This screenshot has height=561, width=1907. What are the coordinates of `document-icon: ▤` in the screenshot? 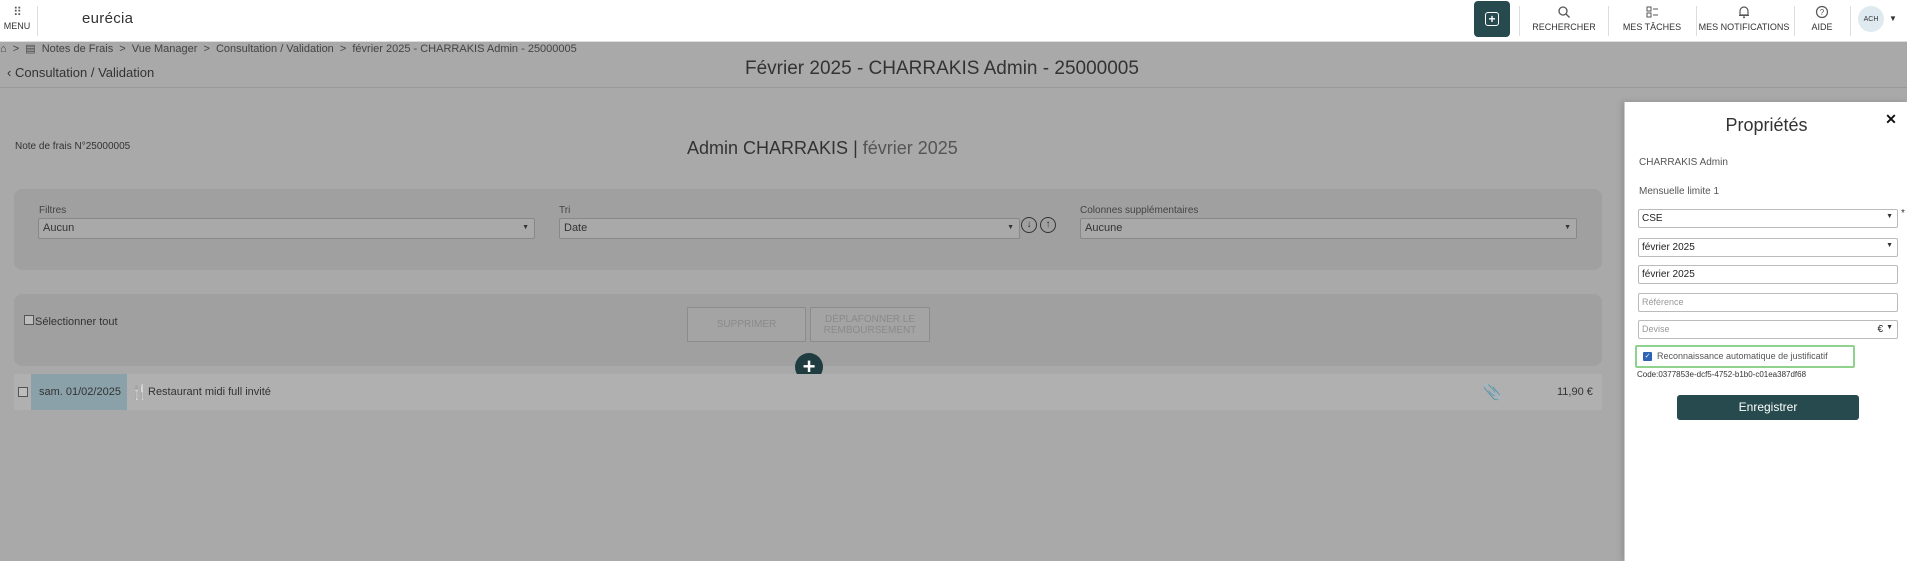 It's located at (30, 49).